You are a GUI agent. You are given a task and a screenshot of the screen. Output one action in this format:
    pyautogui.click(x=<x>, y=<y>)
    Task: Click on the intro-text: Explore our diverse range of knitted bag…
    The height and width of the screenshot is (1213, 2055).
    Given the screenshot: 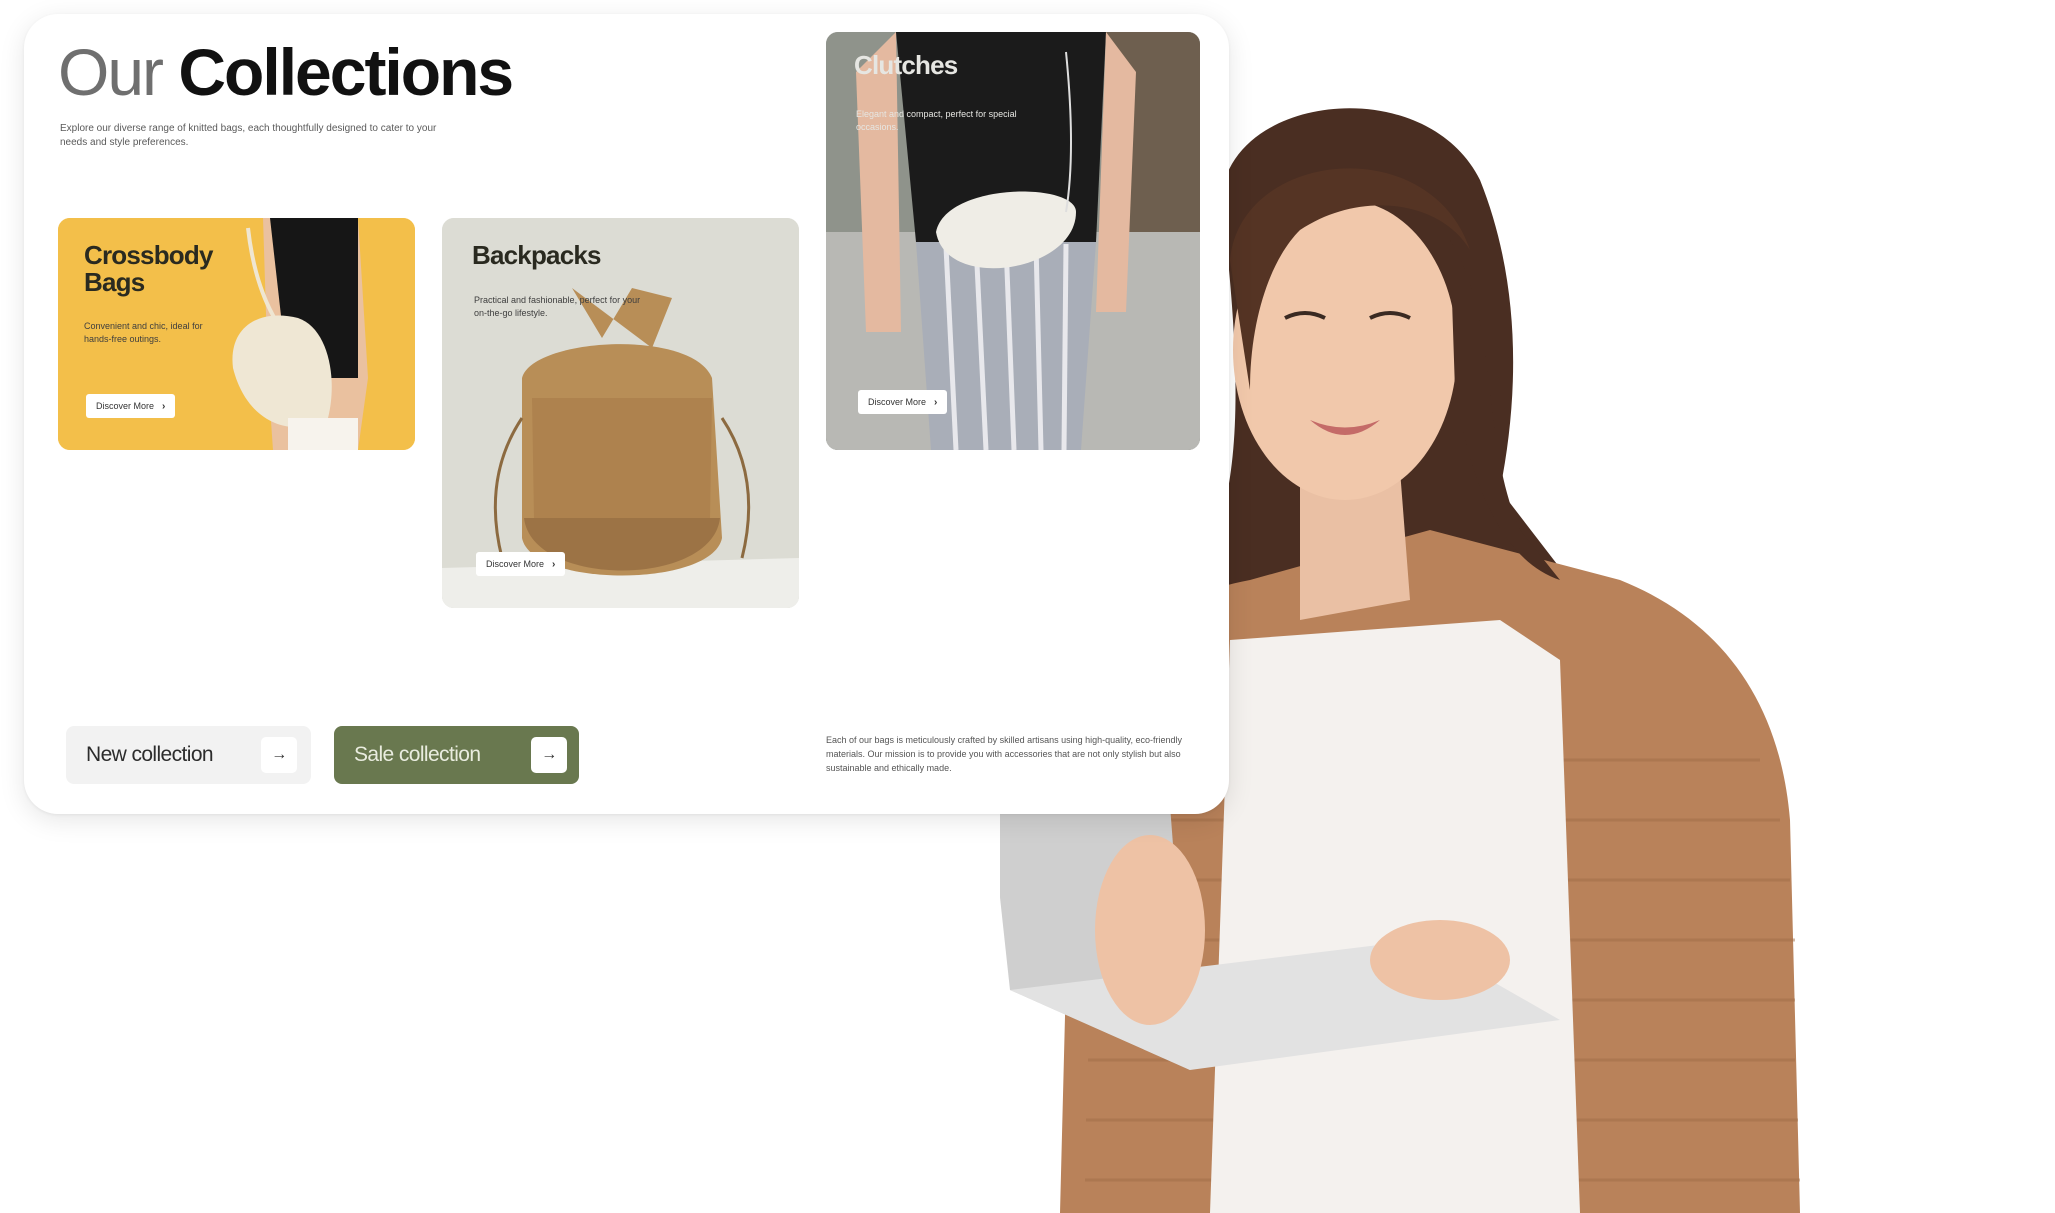 What is the action you would take?
    pyautogui.click(x=248, y=135)
    